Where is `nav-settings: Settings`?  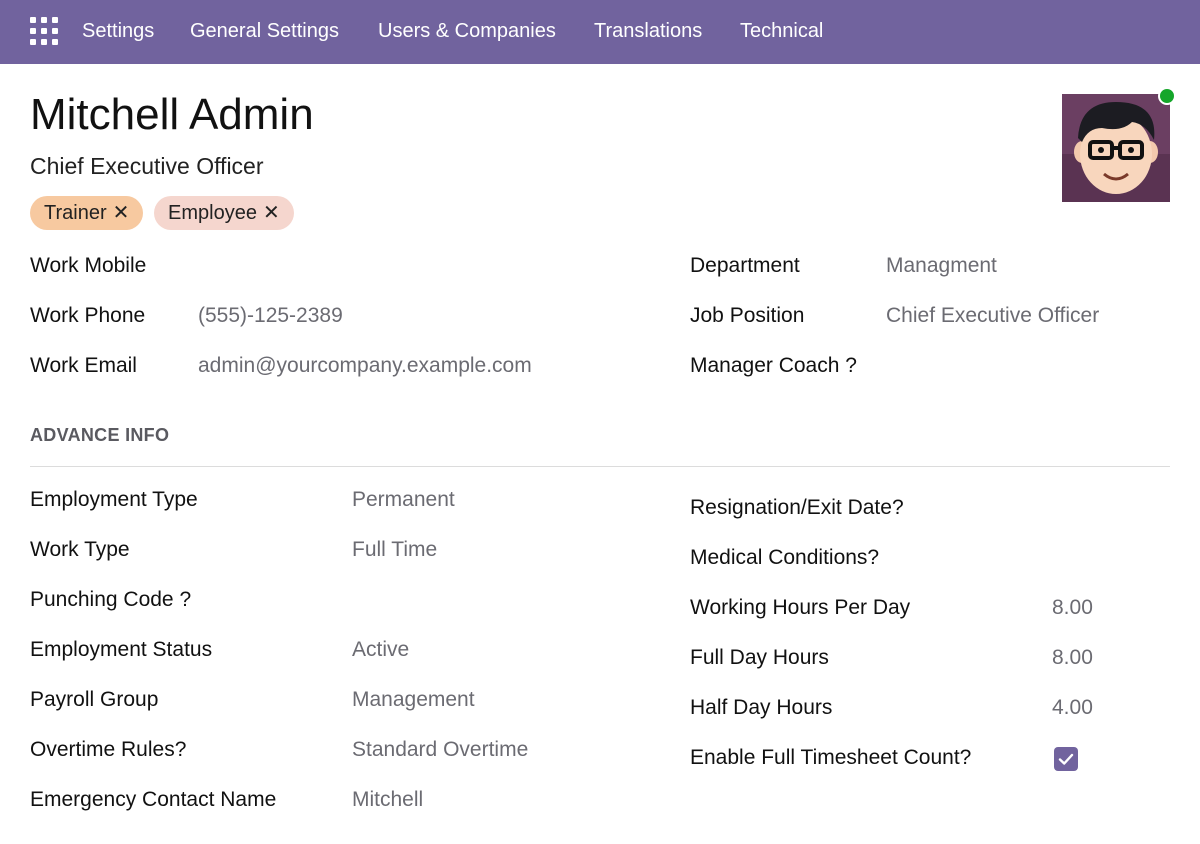
nav-settings: Settings is located at coordinates (118, 31).